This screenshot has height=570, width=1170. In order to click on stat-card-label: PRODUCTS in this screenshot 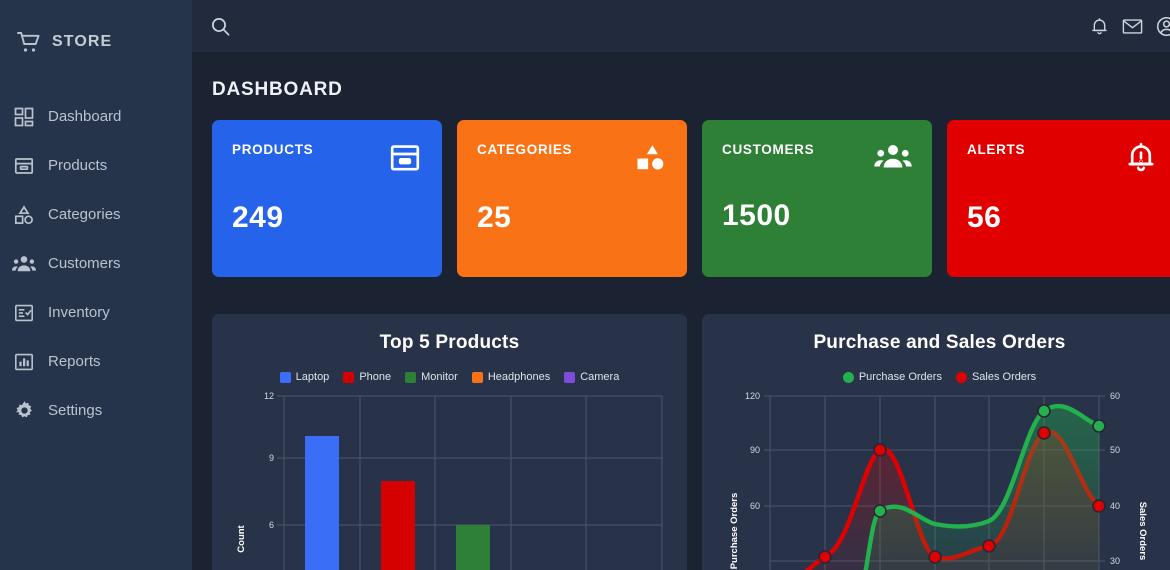, I will do `click(273, 149)`.